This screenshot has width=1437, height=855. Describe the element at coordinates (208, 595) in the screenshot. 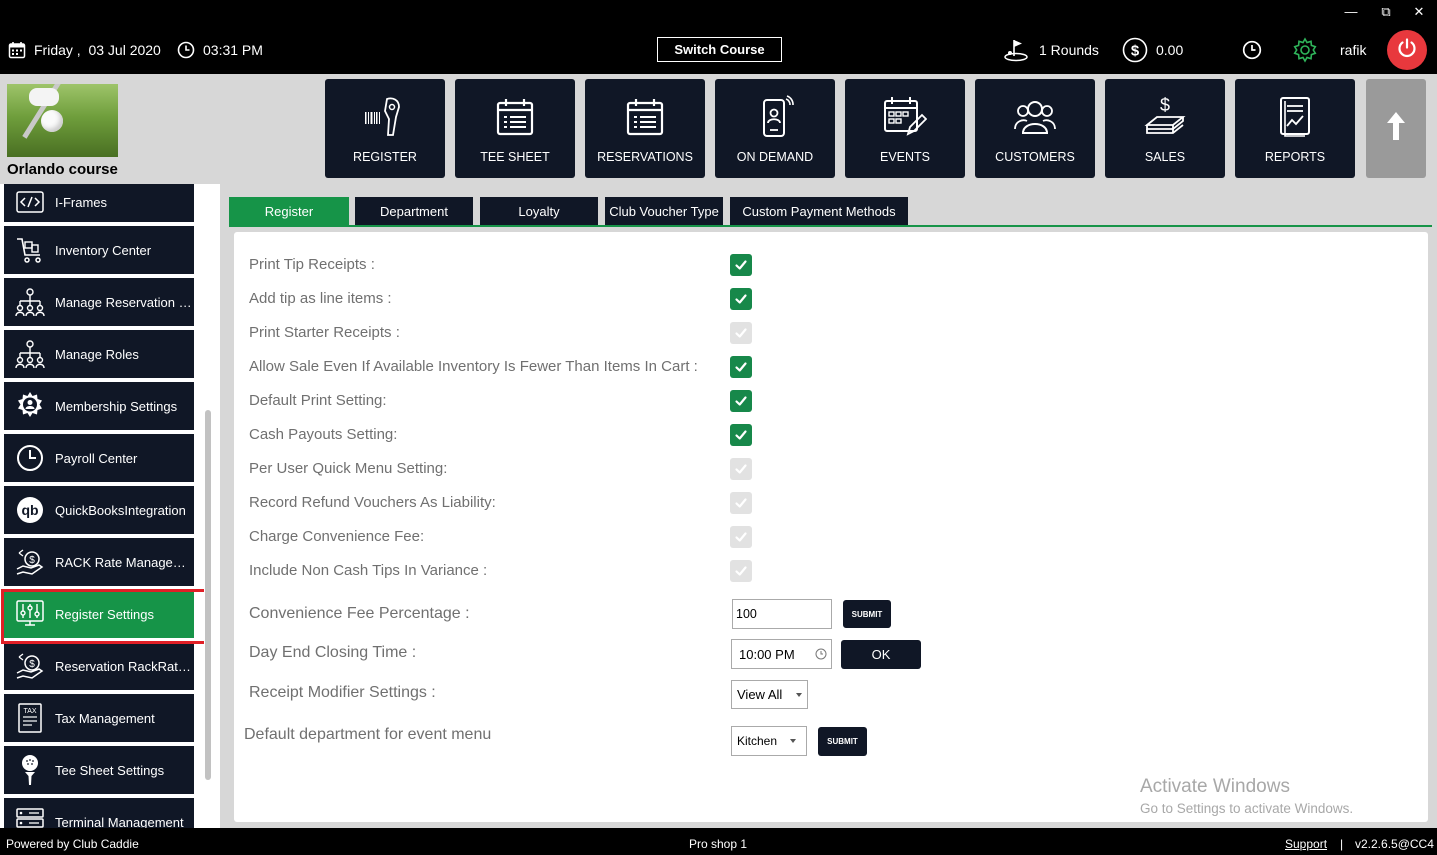

I see `sidebar-scrollbar-thumb` at that location.